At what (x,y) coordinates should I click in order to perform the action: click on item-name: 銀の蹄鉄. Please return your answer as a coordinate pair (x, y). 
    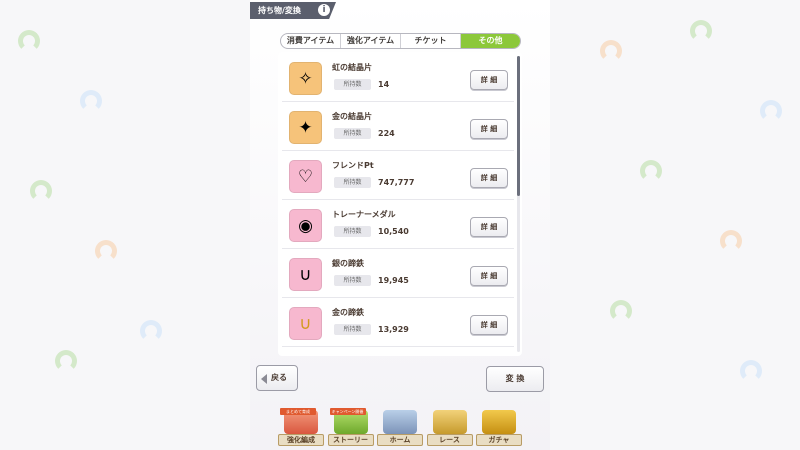
    Looking at the image, I should click on (348, 263).